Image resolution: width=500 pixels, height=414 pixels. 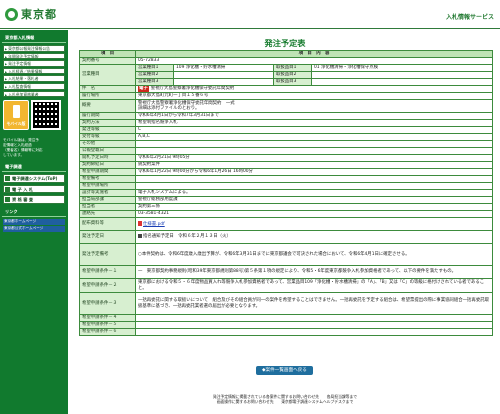 I want to click on case-name-text: 警視庁大島警察署浄化槽保守委託年間契約, so click(x=192, y=89).